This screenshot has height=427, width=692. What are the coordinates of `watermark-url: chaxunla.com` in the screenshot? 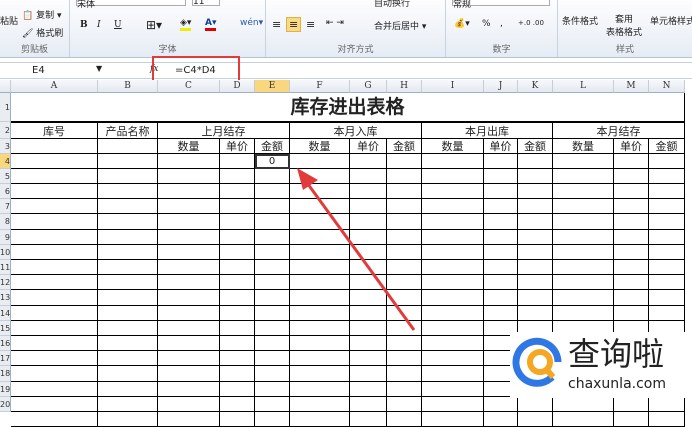 It's located at (617, 384).